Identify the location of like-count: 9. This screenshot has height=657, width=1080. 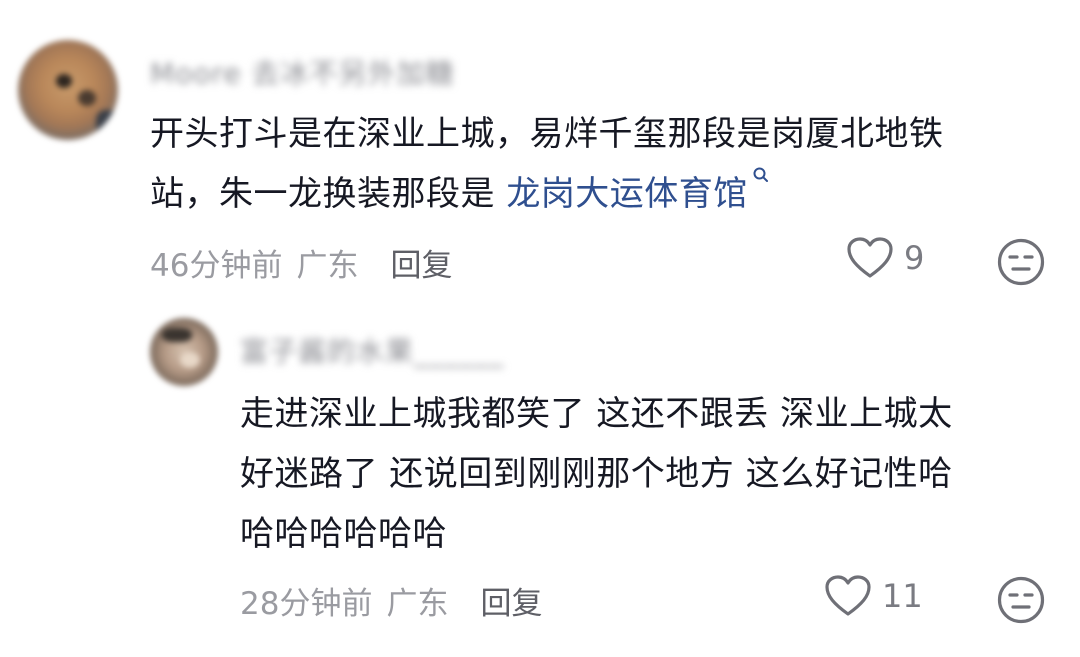
(914, 258).